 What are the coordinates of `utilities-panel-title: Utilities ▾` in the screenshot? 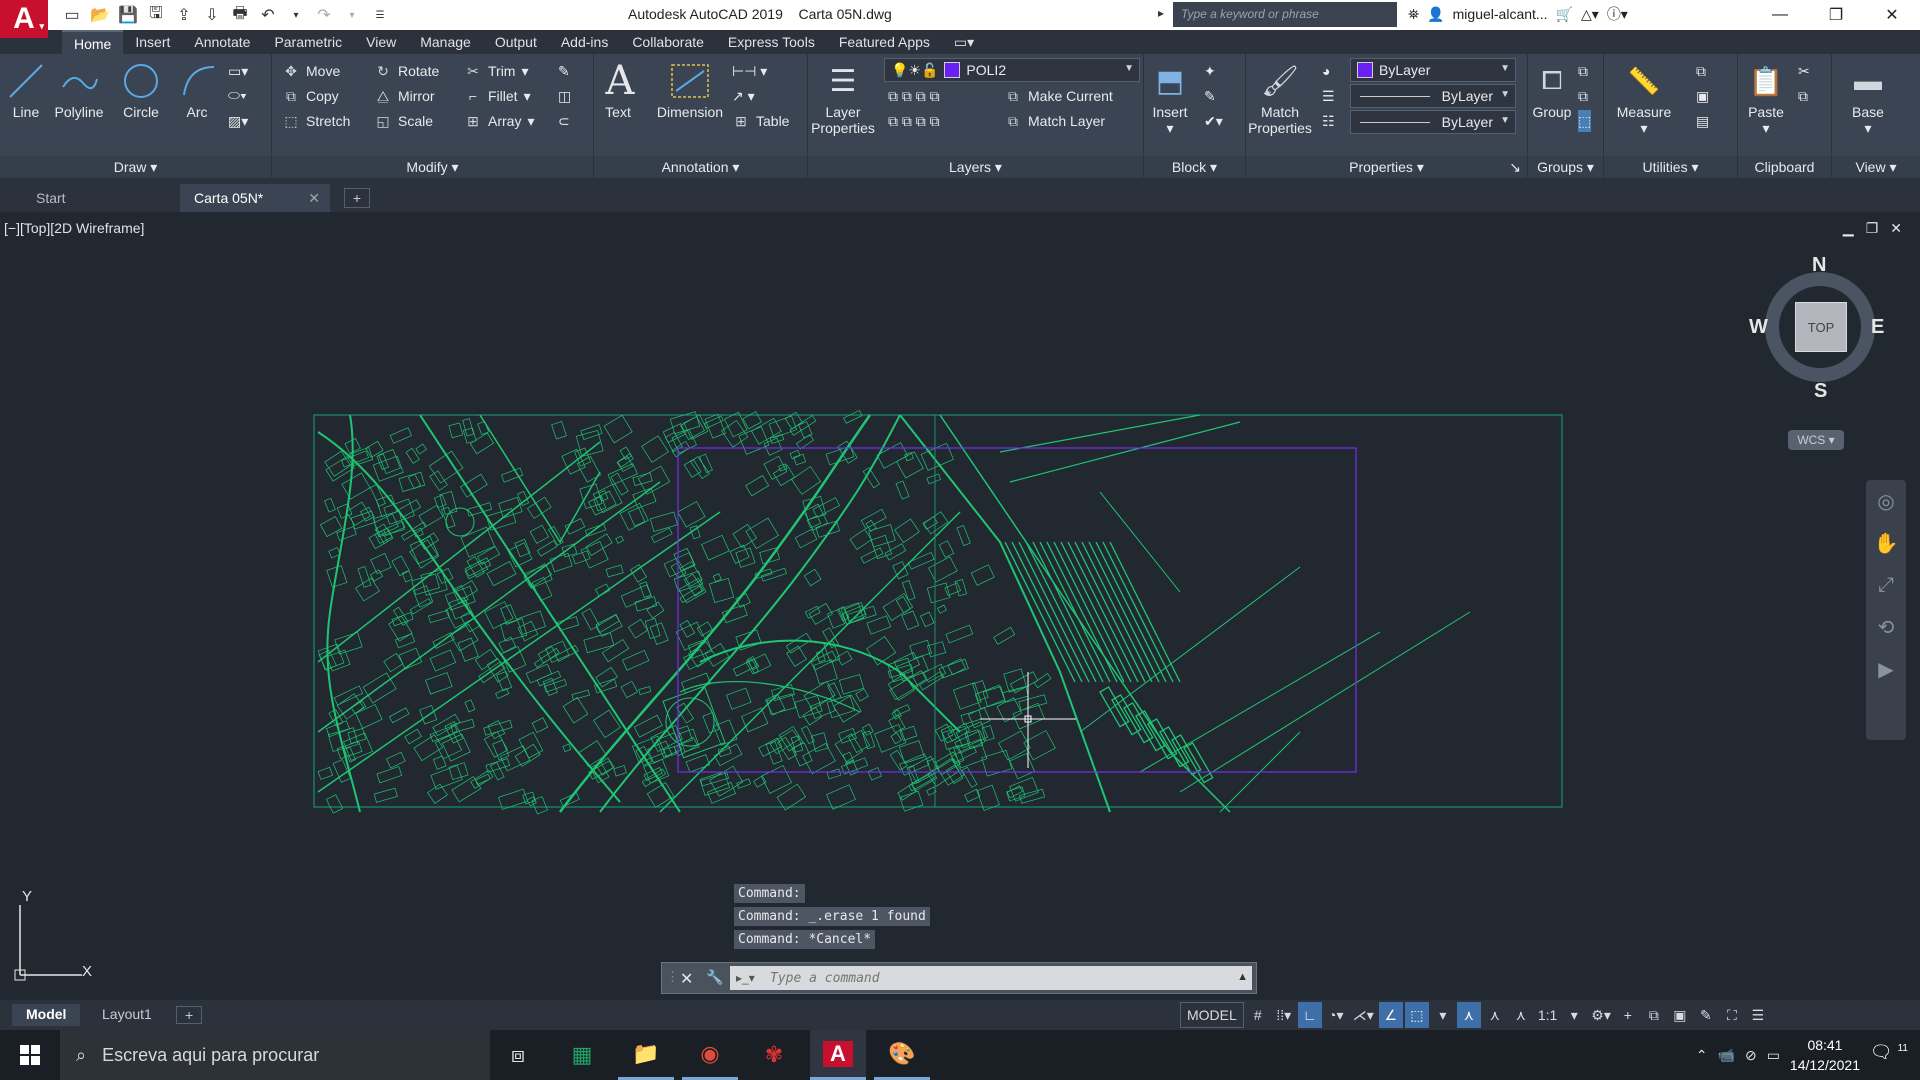 It's located at (1670, 167).